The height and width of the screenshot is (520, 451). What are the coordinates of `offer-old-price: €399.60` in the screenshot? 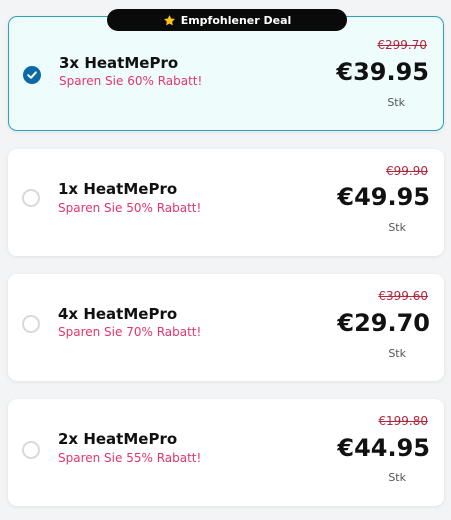 It's located at (403, 296).